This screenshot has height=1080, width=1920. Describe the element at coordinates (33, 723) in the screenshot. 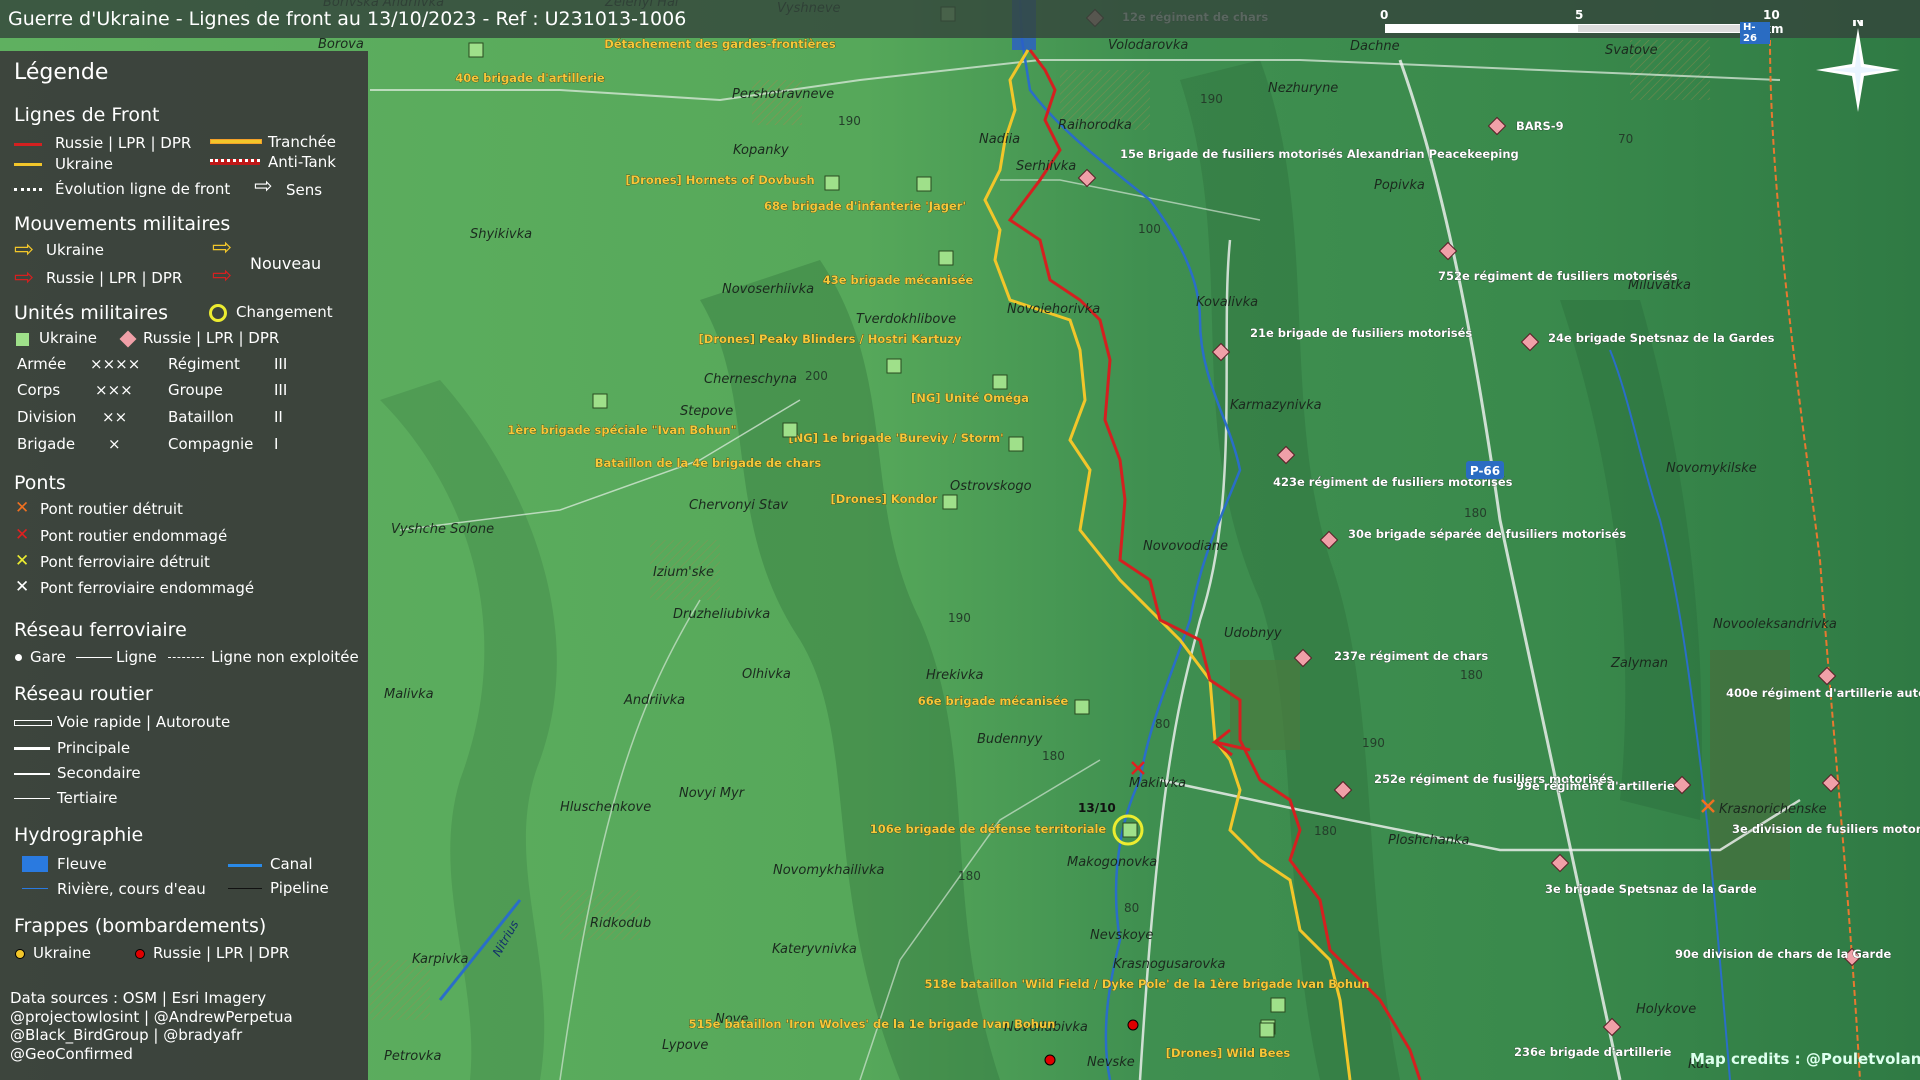

I see `highway-swatch` at that location.